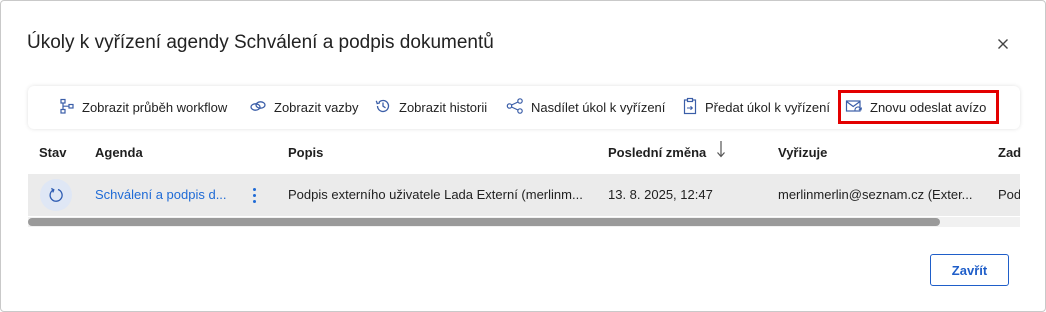 This screenshot has width=1046, height=312. I want to click on show-workflow-button: Zobrazit průběh workflow, so click(143, 107).